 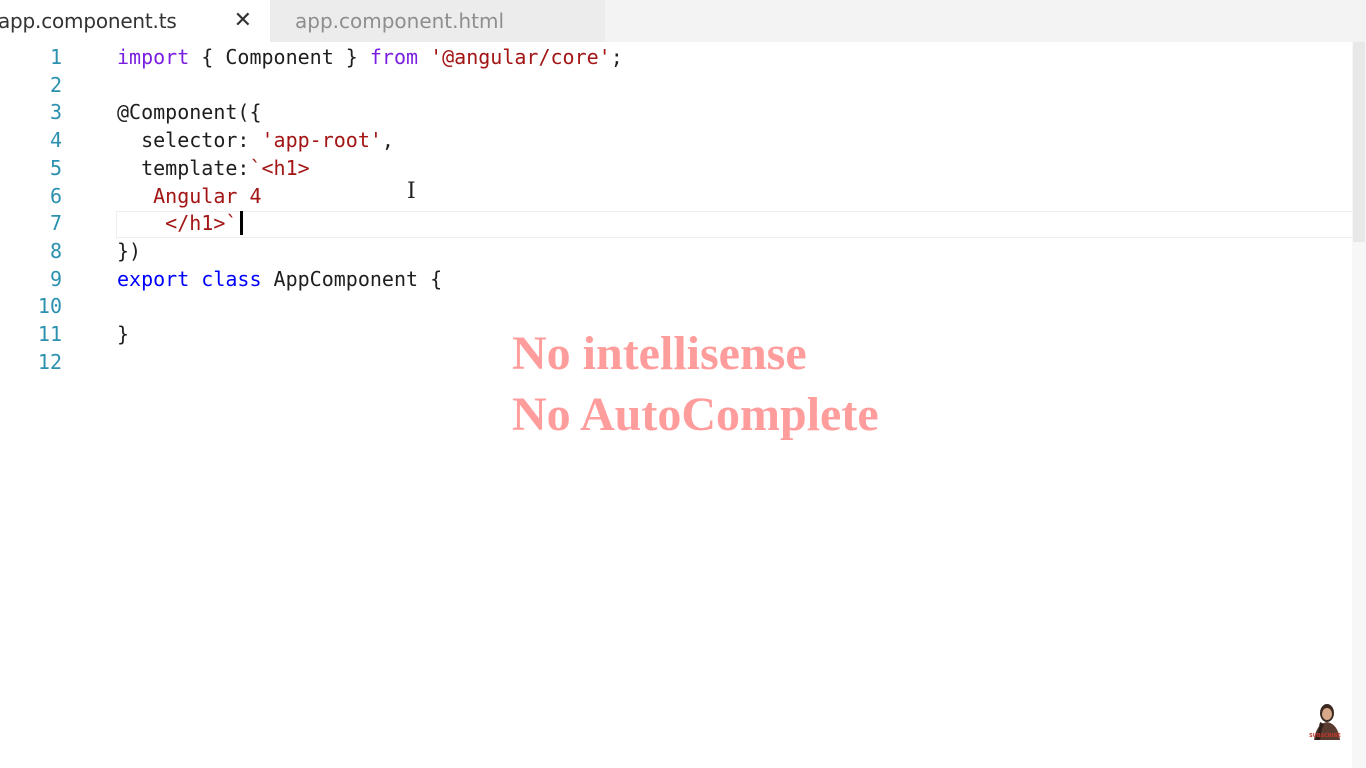 I want to click on code-token: @Component({, so click(x=189, y=112).